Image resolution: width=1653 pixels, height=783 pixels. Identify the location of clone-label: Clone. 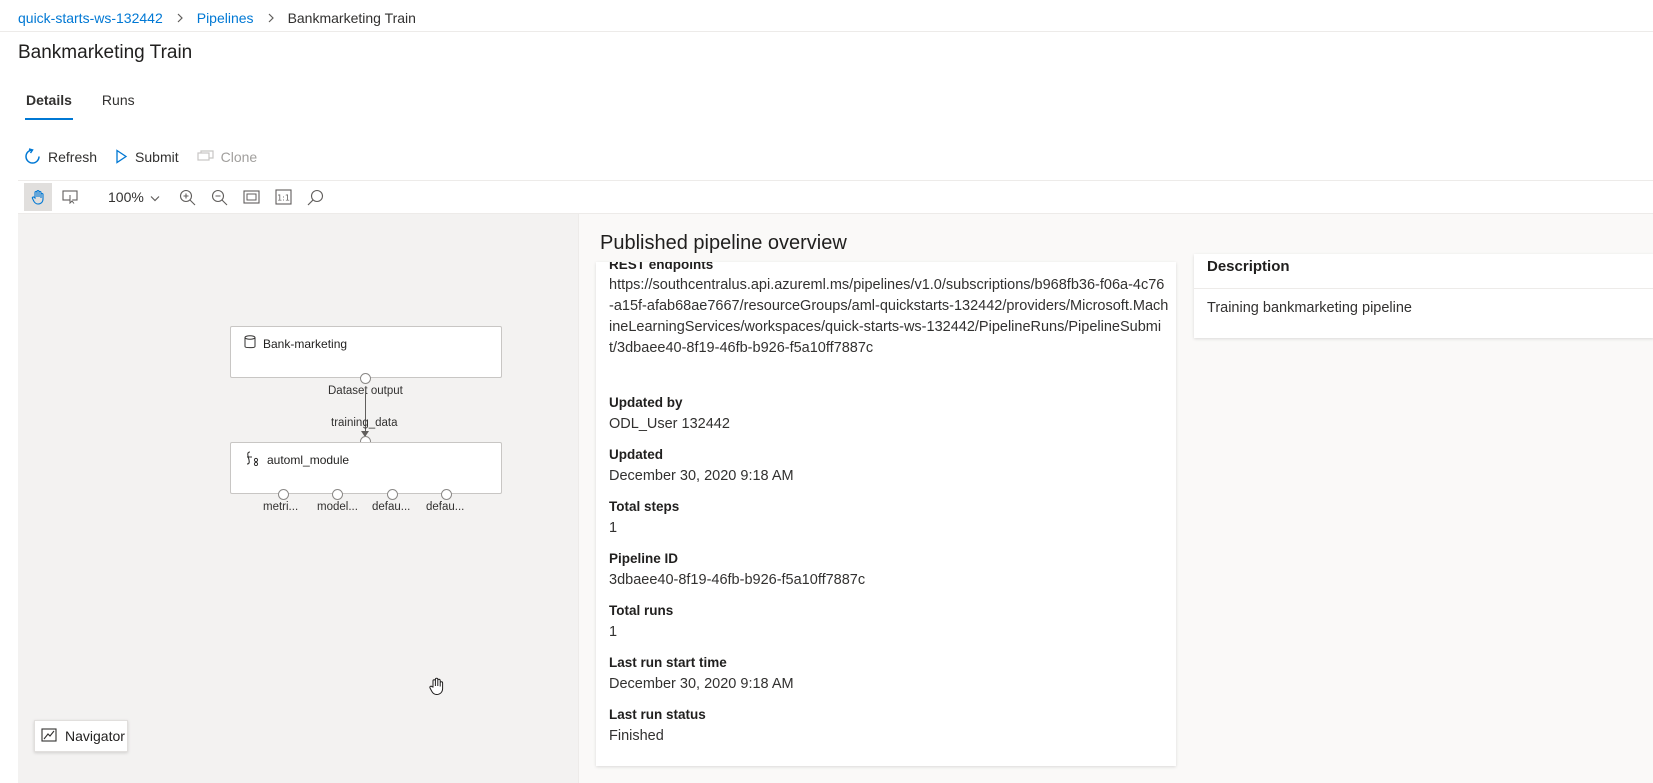
(239, 156).